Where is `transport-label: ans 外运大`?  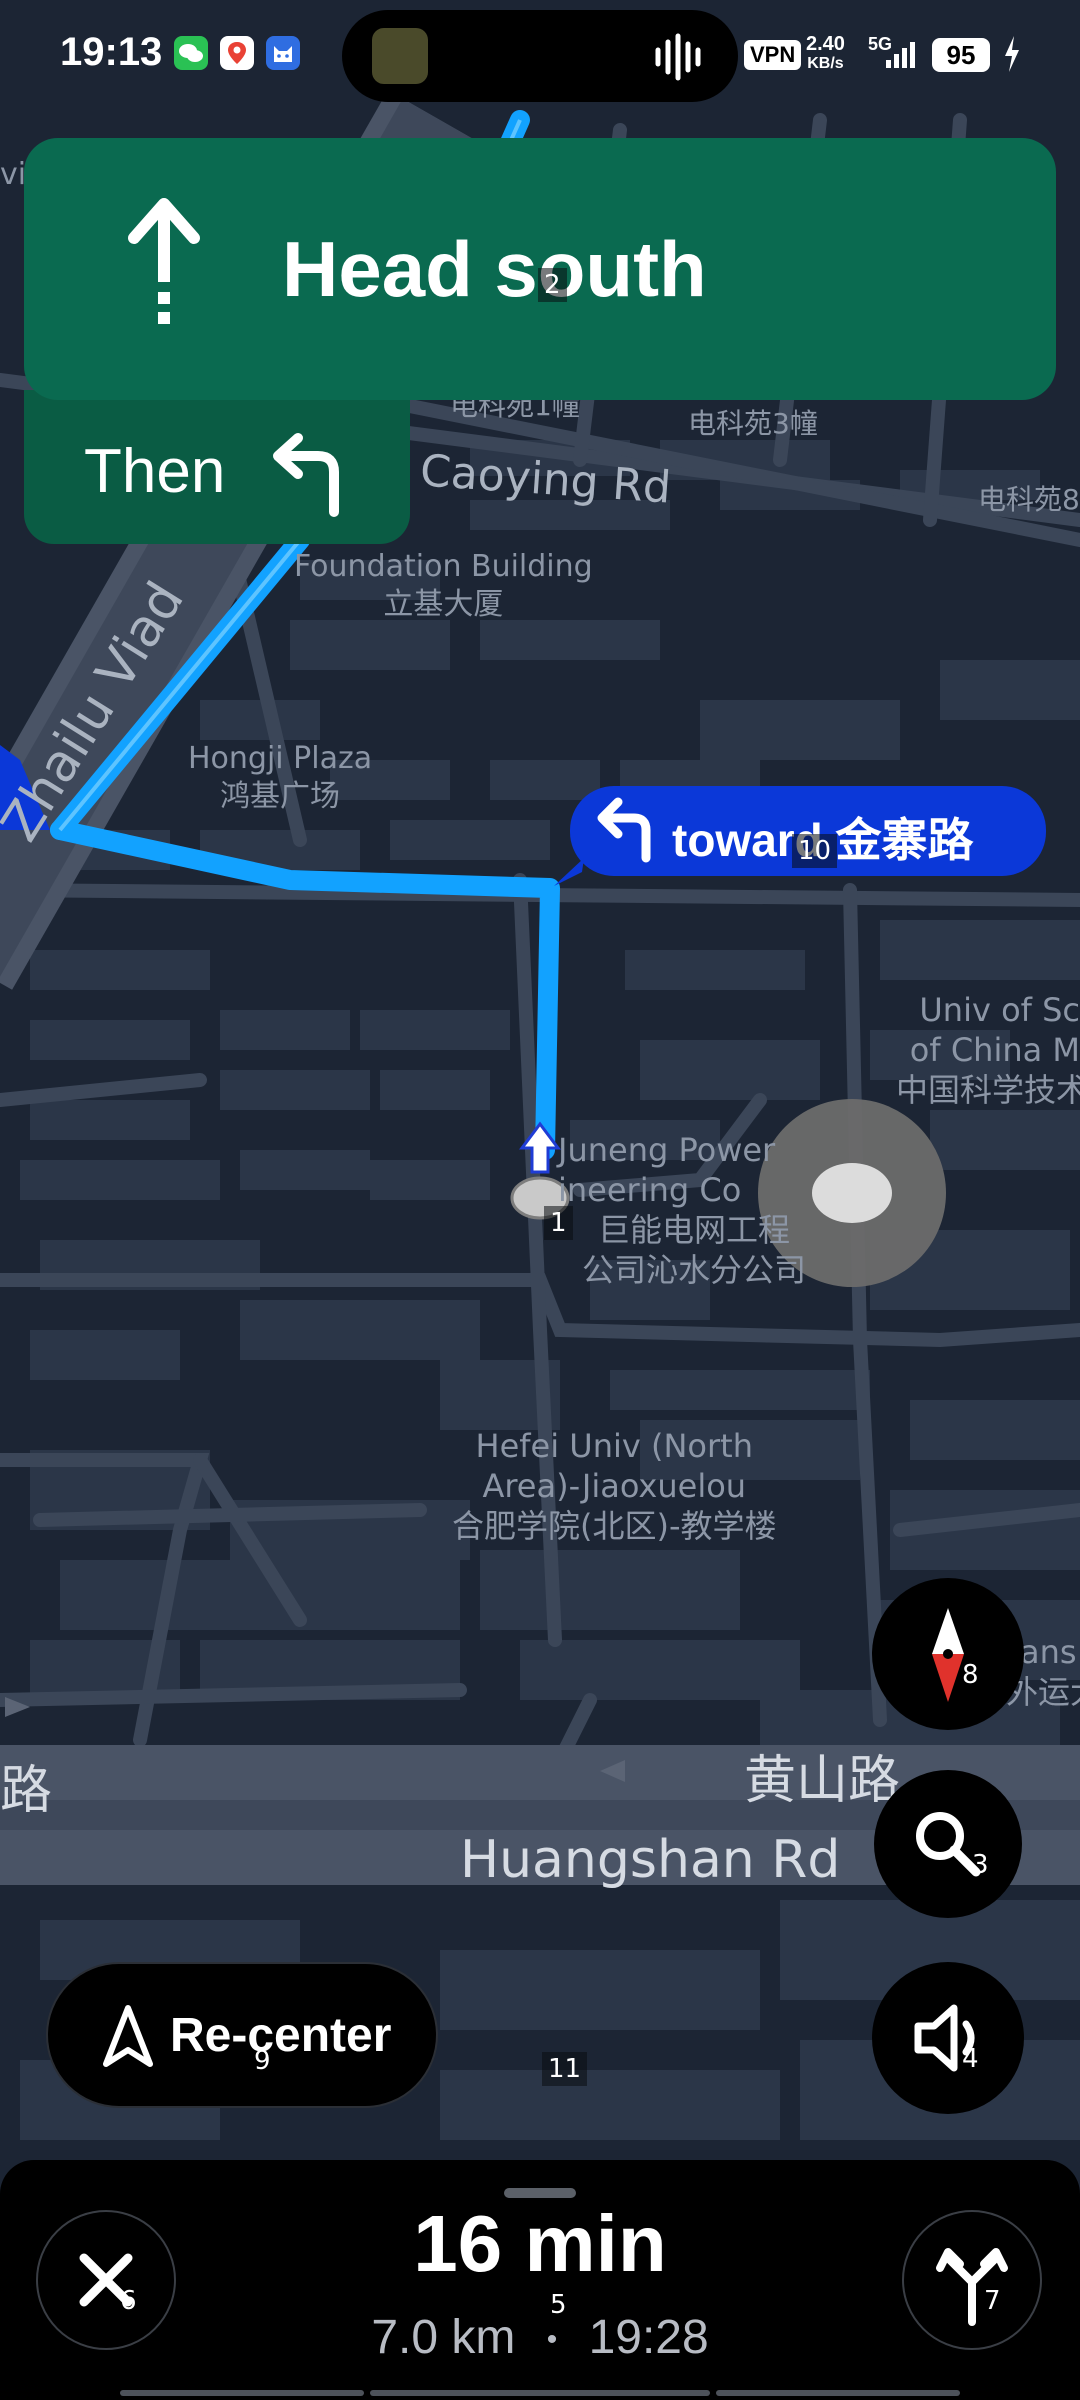
transport-label: ans 外运大 is located at coordinates (1043, 1672).